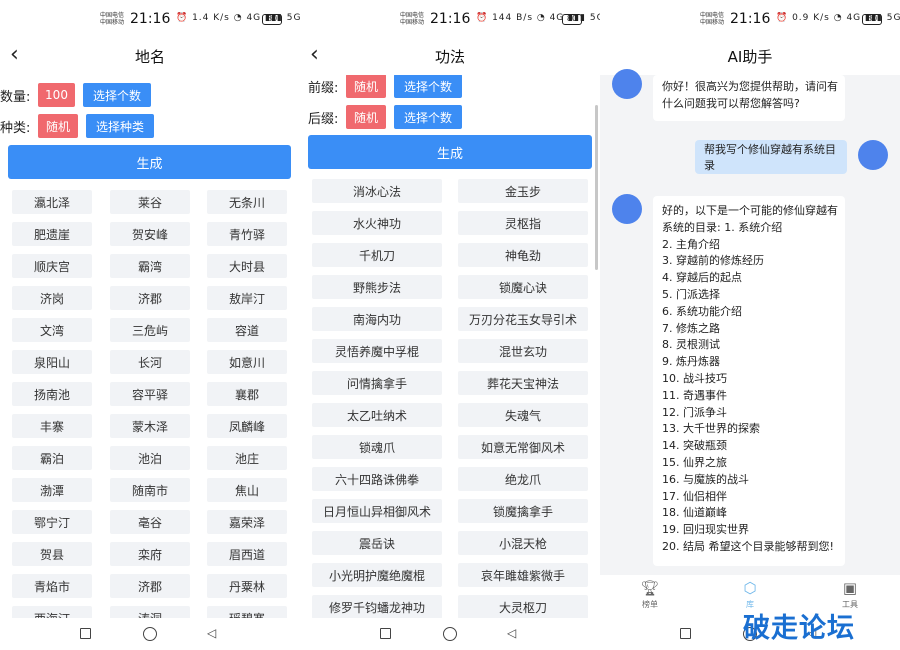 The height and width of the screenshot is (650, 900). I want to click on place-name-item: 顺庆宫, so click(52, 266).